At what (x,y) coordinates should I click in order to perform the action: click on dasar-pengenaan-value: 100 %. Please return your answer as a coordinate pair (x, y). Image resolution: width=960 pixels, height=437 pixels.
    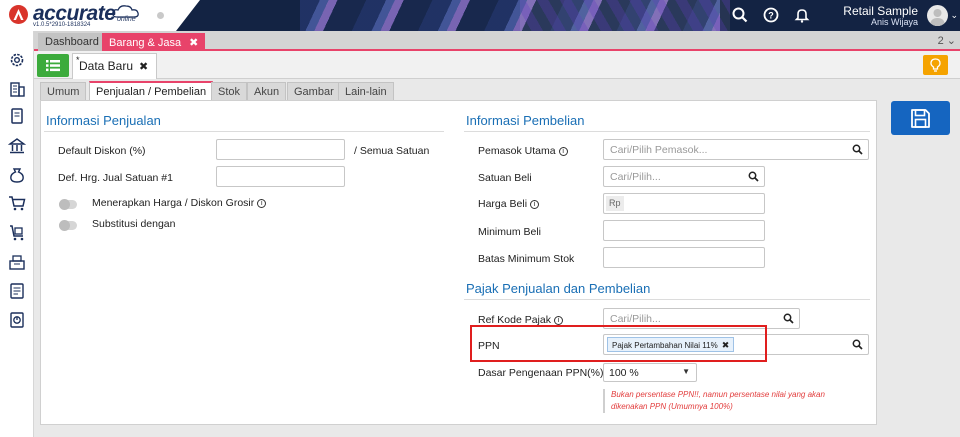
    Looking at the image, I should click on (624, 373).